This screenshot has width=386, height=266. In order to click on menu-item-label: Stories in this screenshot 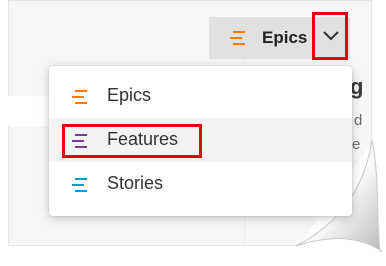, I will do `click(135, 183)`.